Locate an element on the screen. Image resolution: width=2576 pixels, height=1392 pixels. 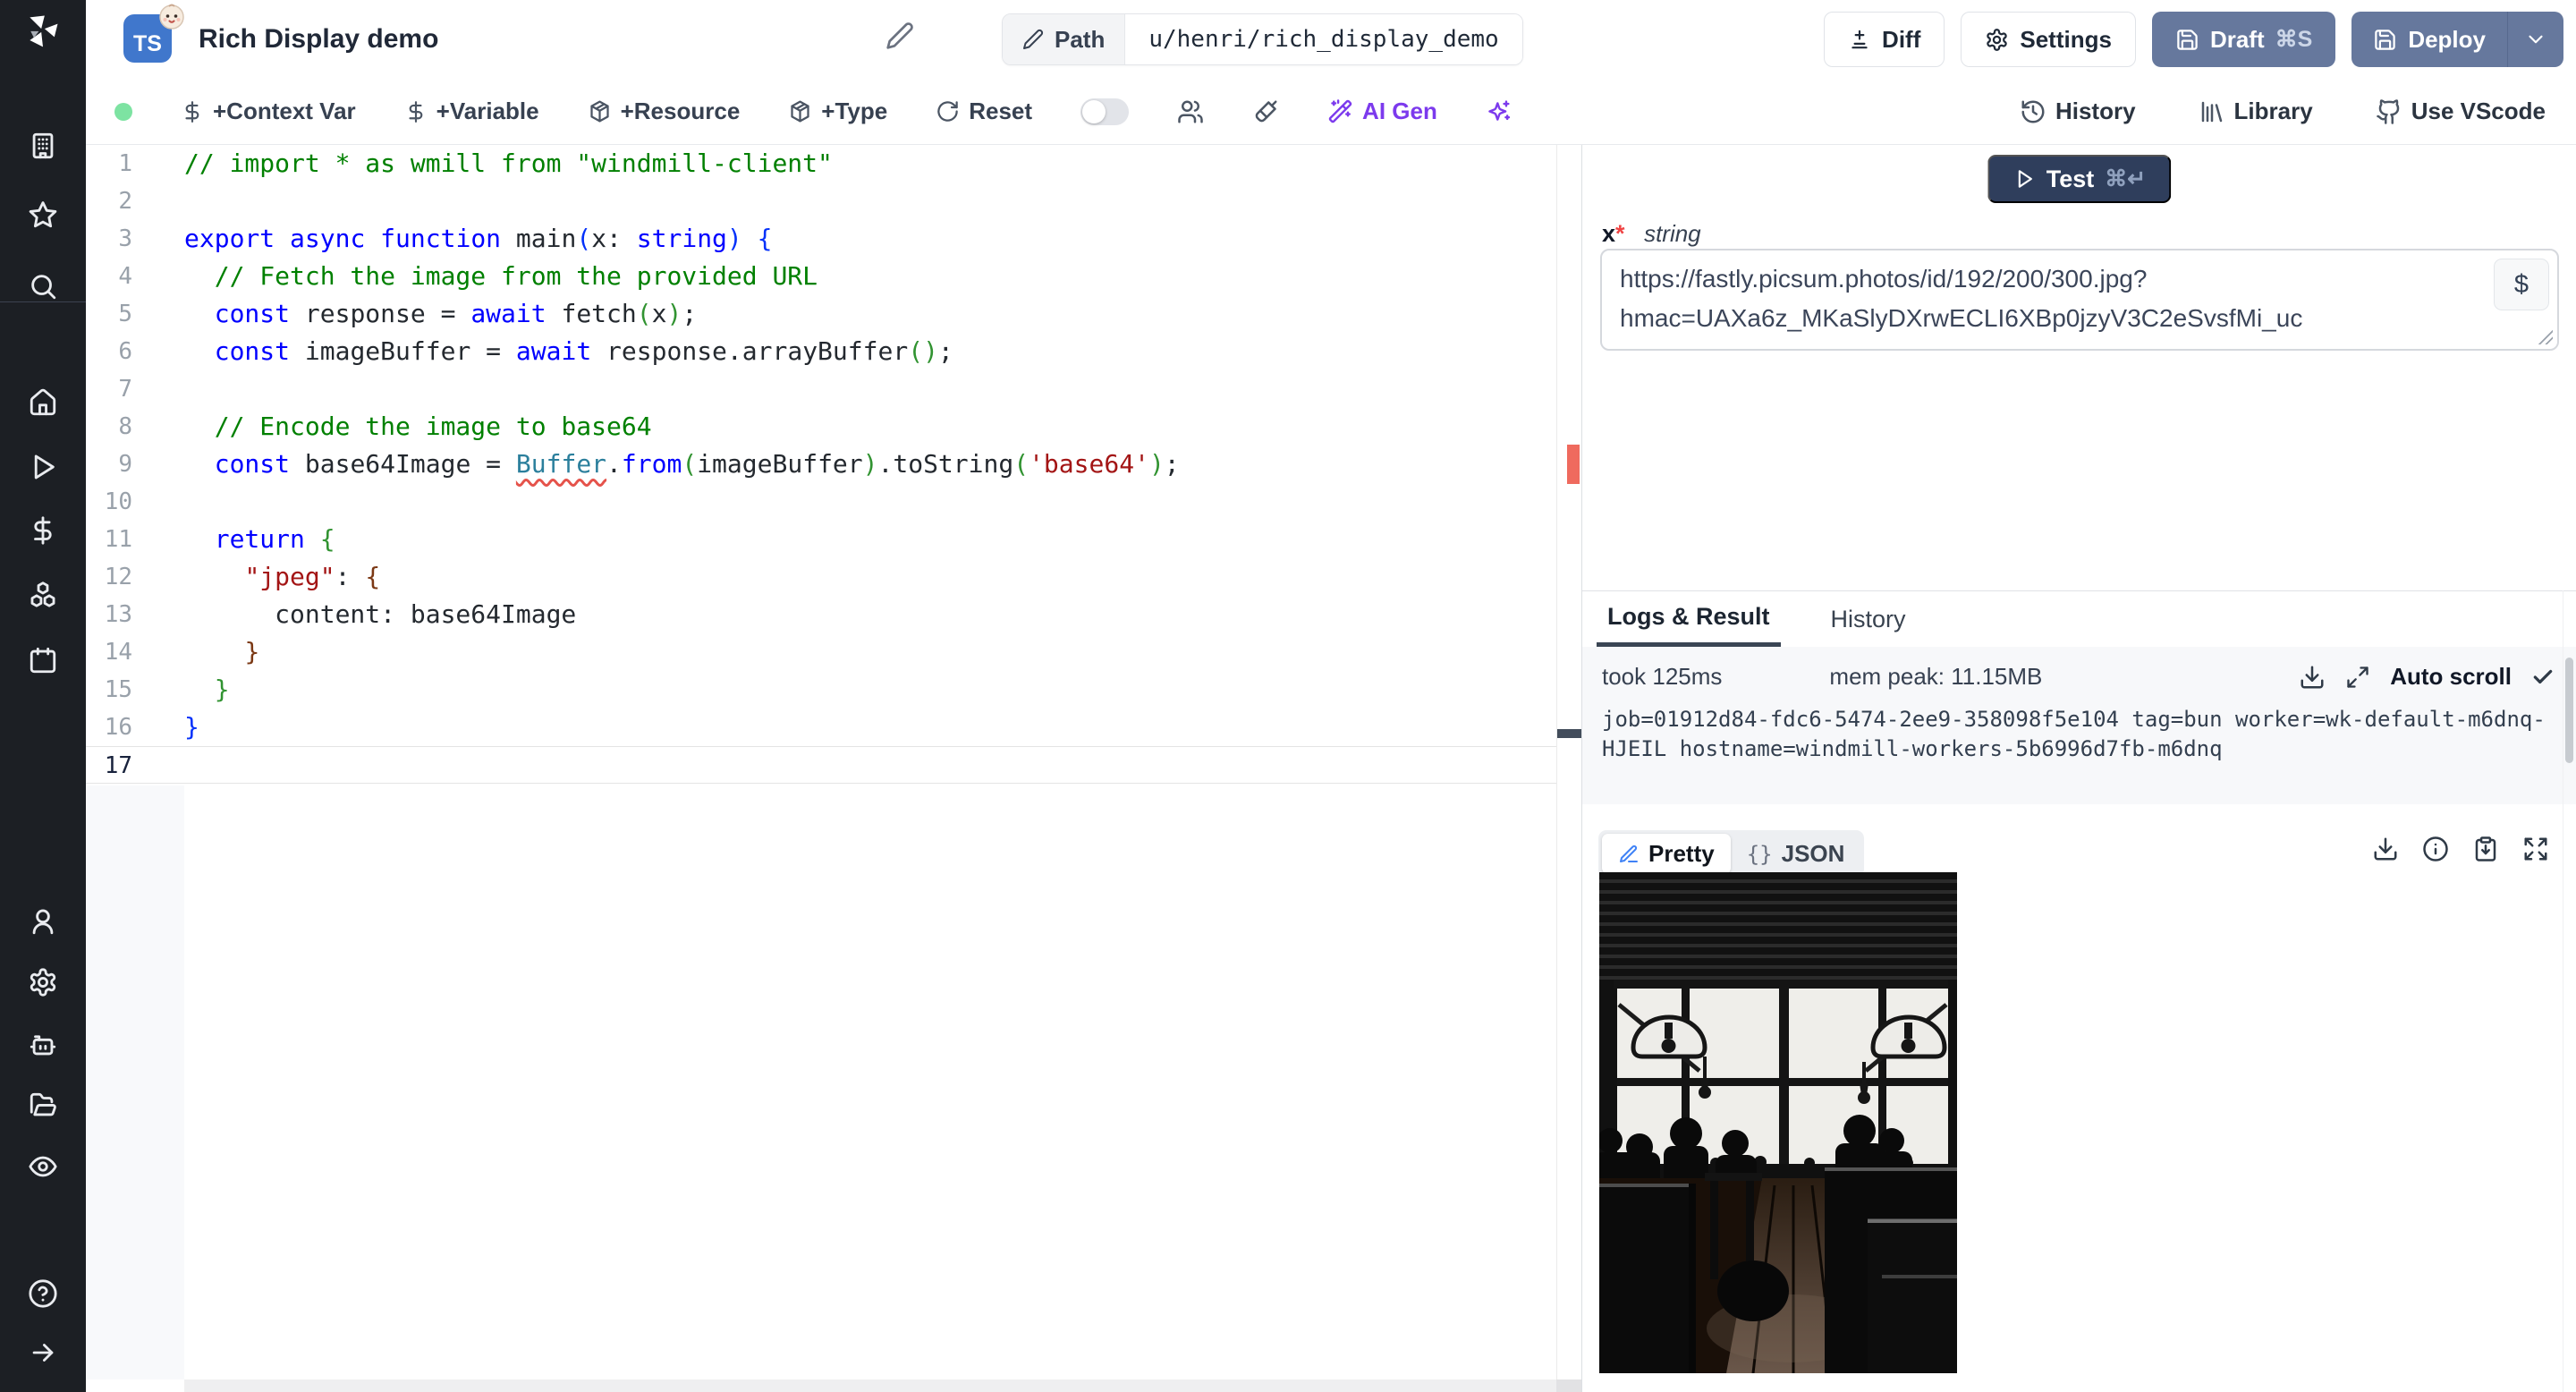
add-resource-button: +Resource is located at coordinates (664, 111).